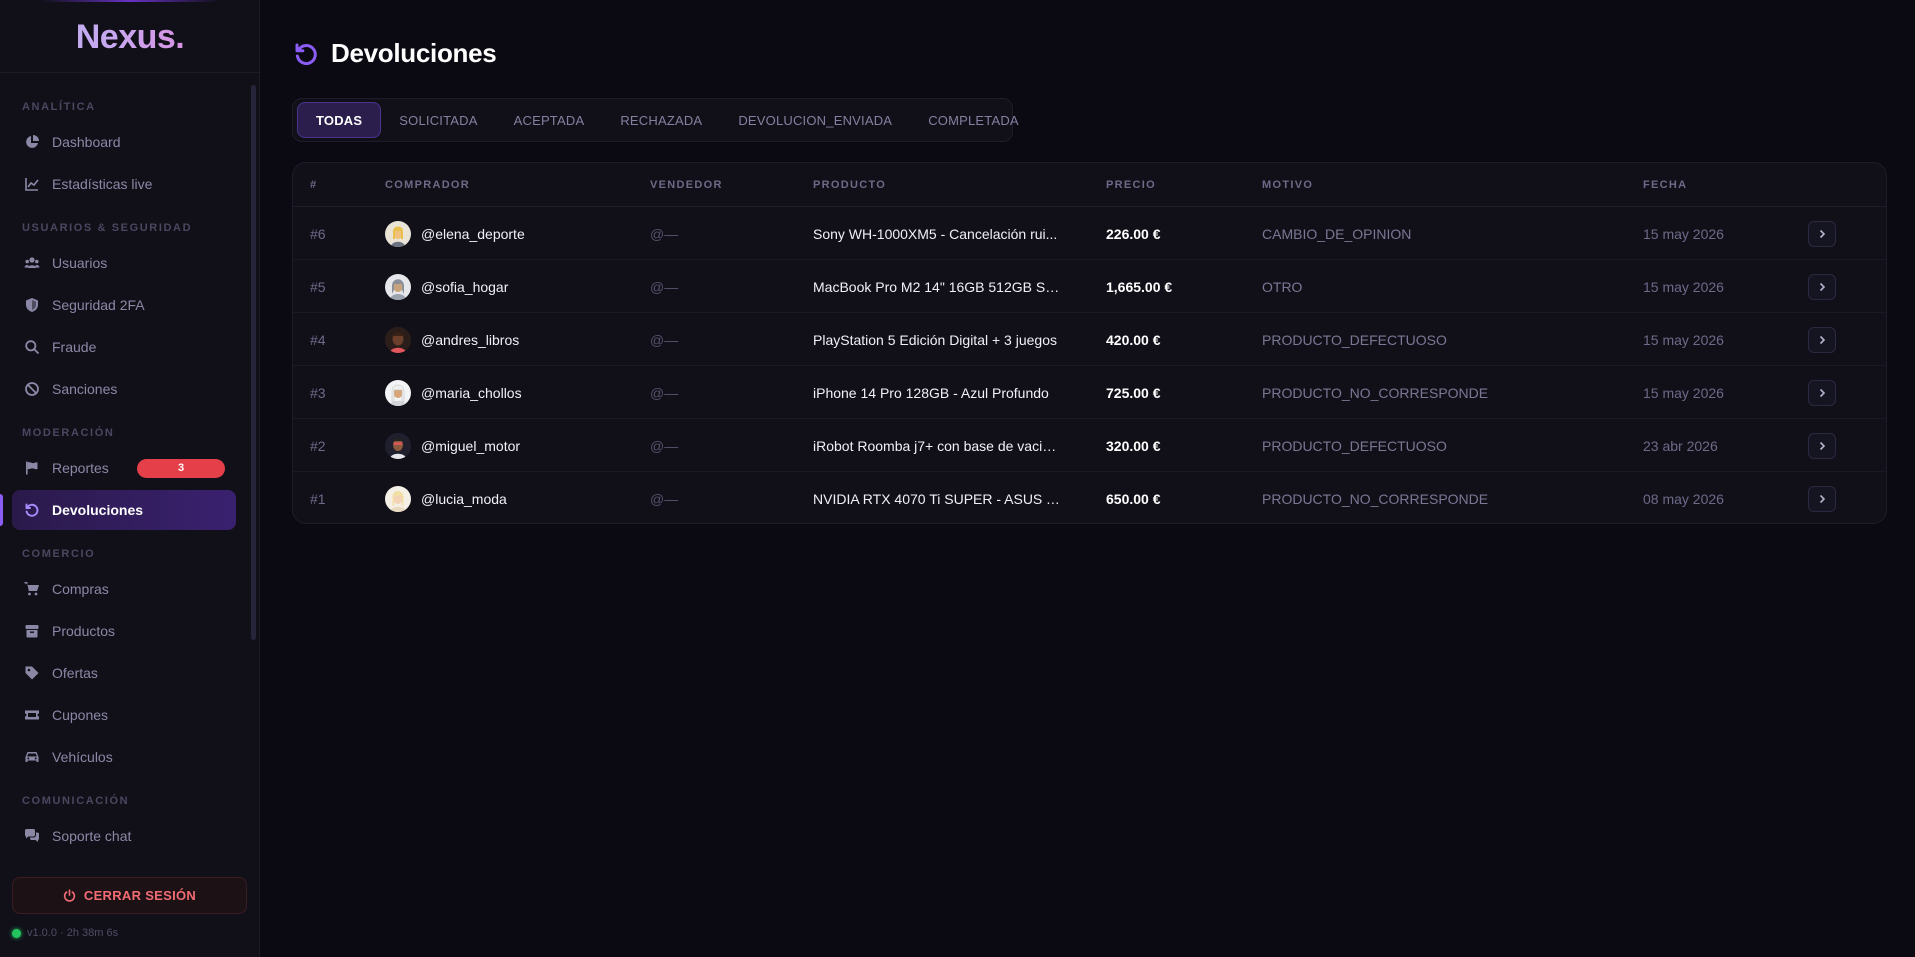  Describe the element at coordinates (455, 233) in the screenshot. I see `buyer-cell: @elena_deporte` at that location.